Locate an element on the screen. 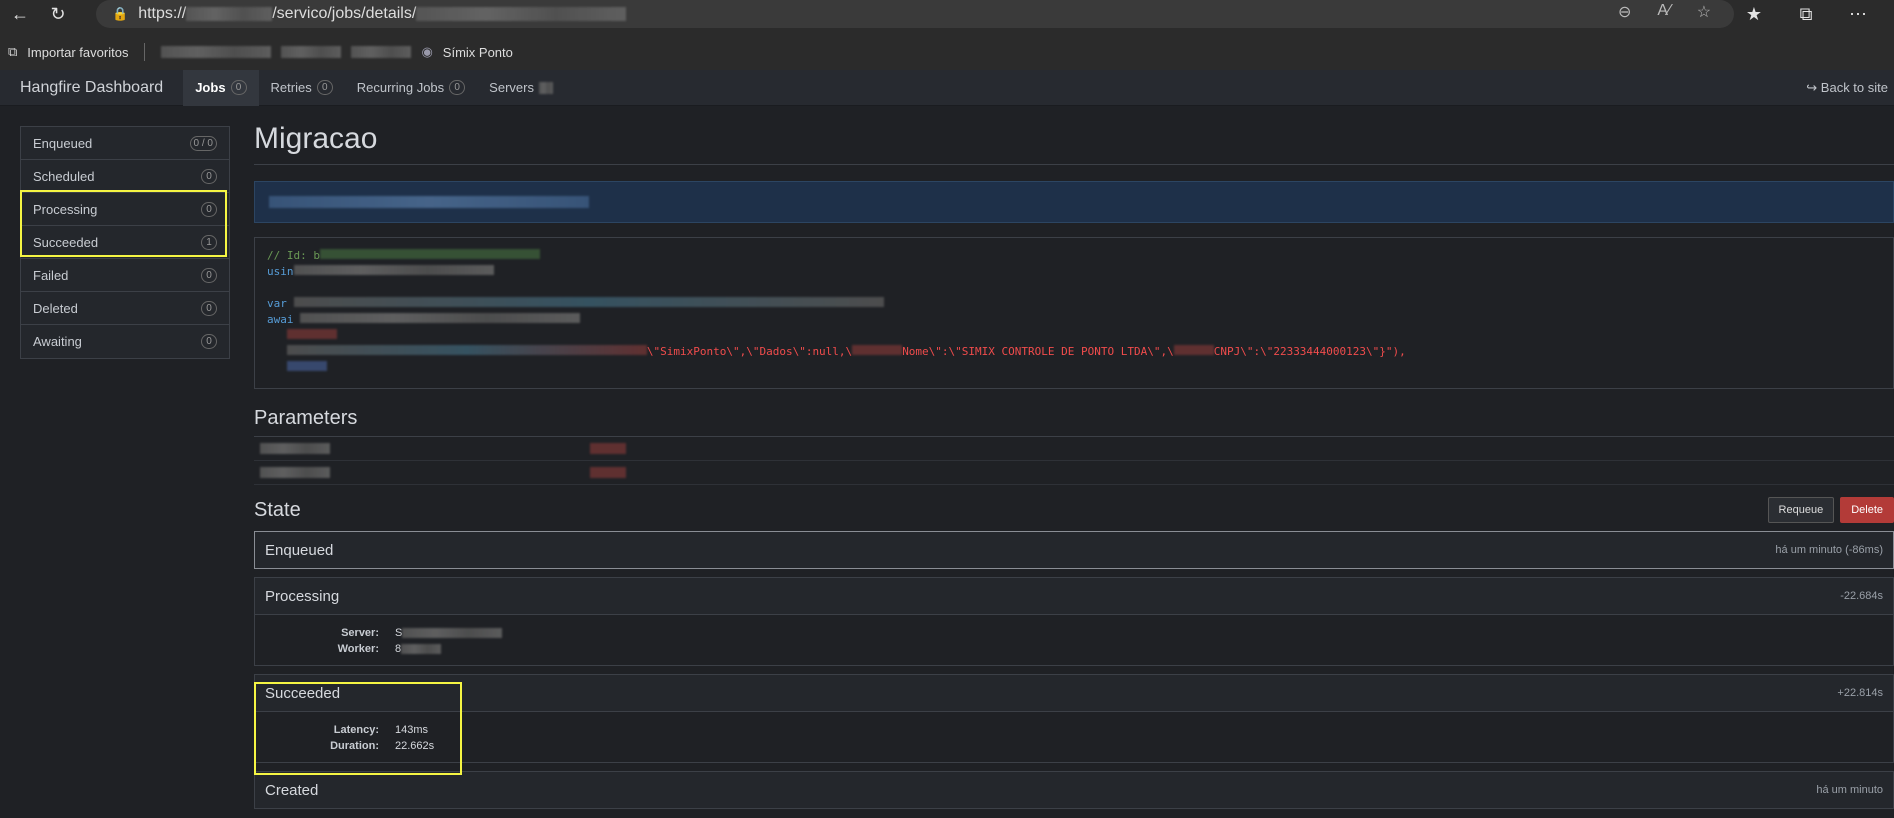  divider is located at coordinates (145, 52).